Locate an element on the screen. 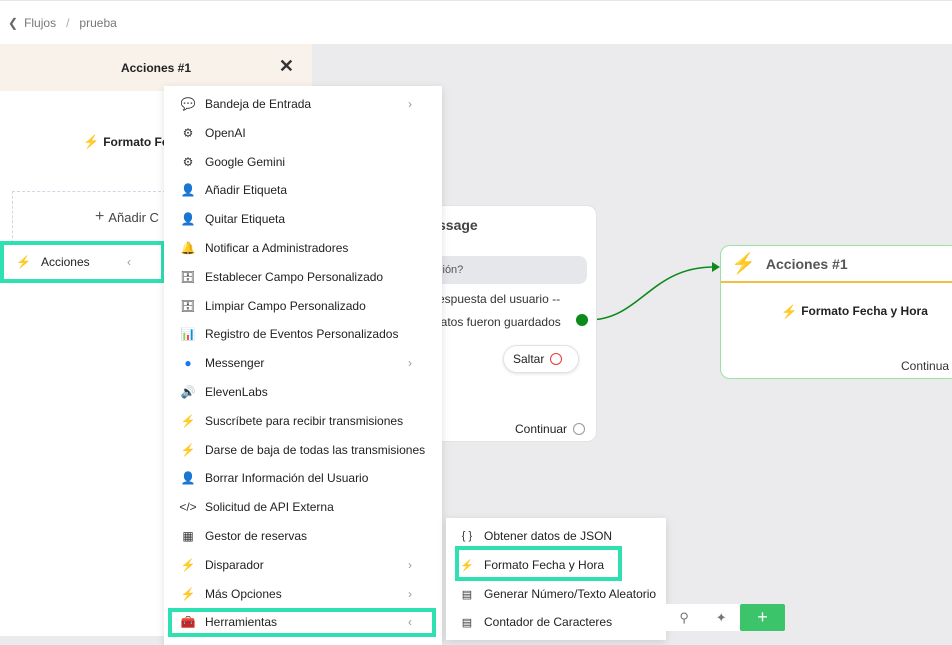 The height and width of the screenshot is (645, 952). inbox-icon: 💬 is located at coordinates (188, 104).